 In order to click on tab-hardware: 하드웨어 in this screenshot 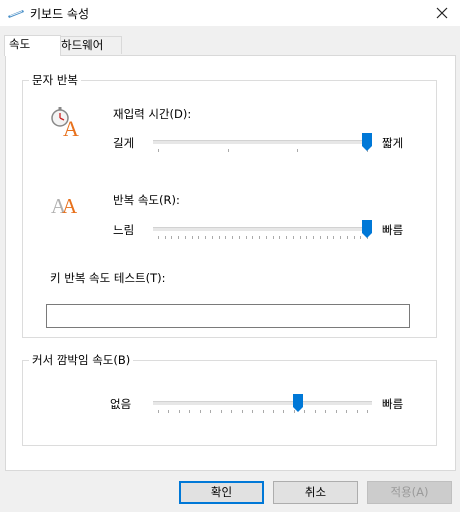, I will do `click(89, 45)`.